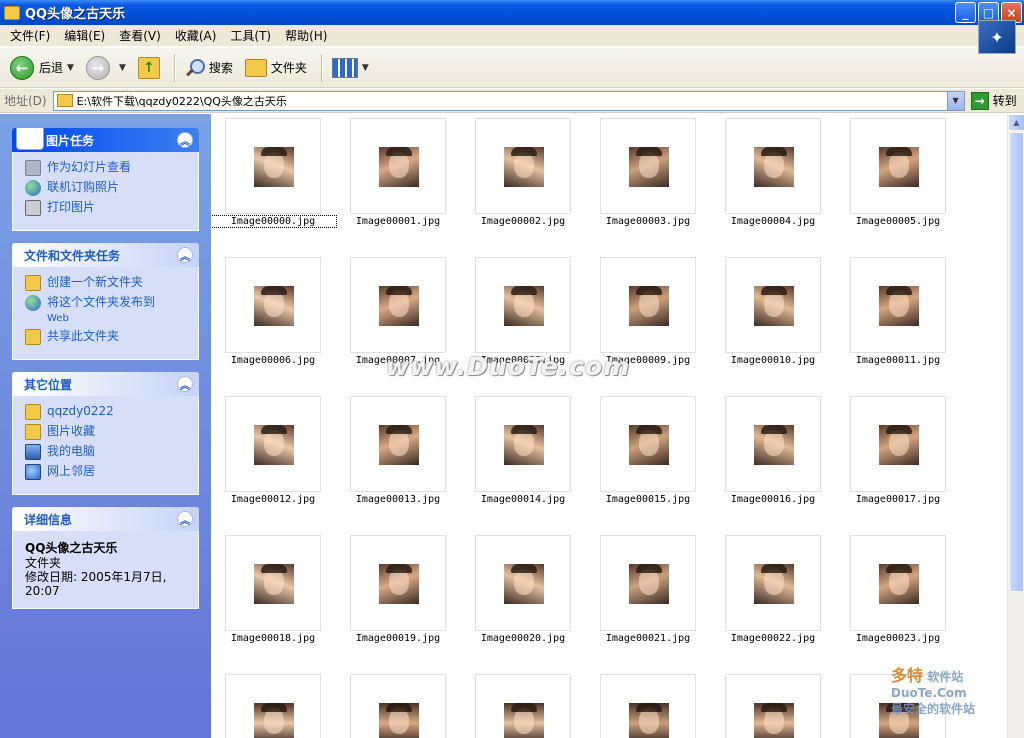  I want to click on place-parent-folder: qqzdy0222, so click(106, 412).